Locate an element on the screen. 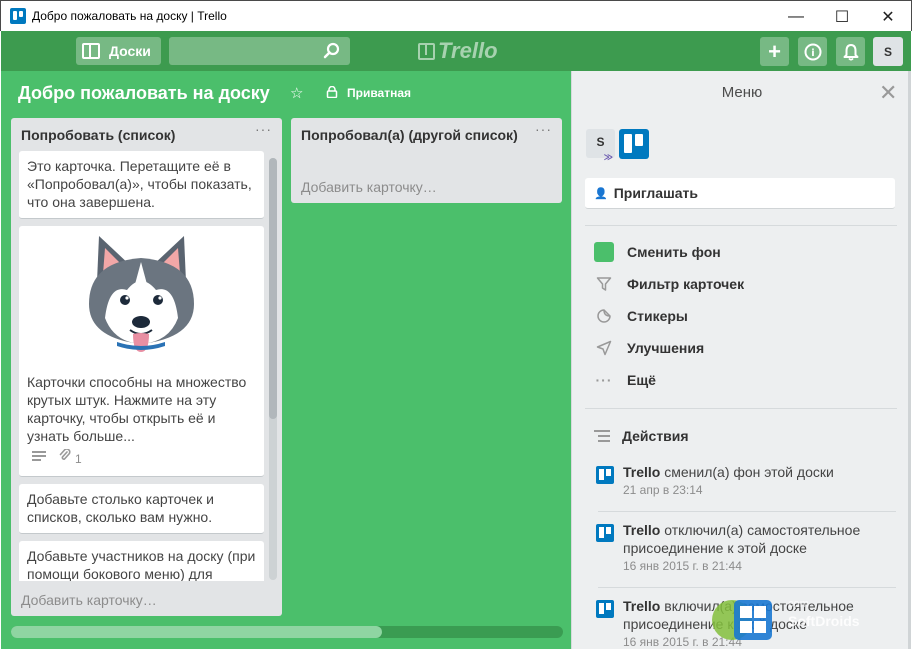 The image size is (912, 650). bell-icon is located at coordinates (850, 52).